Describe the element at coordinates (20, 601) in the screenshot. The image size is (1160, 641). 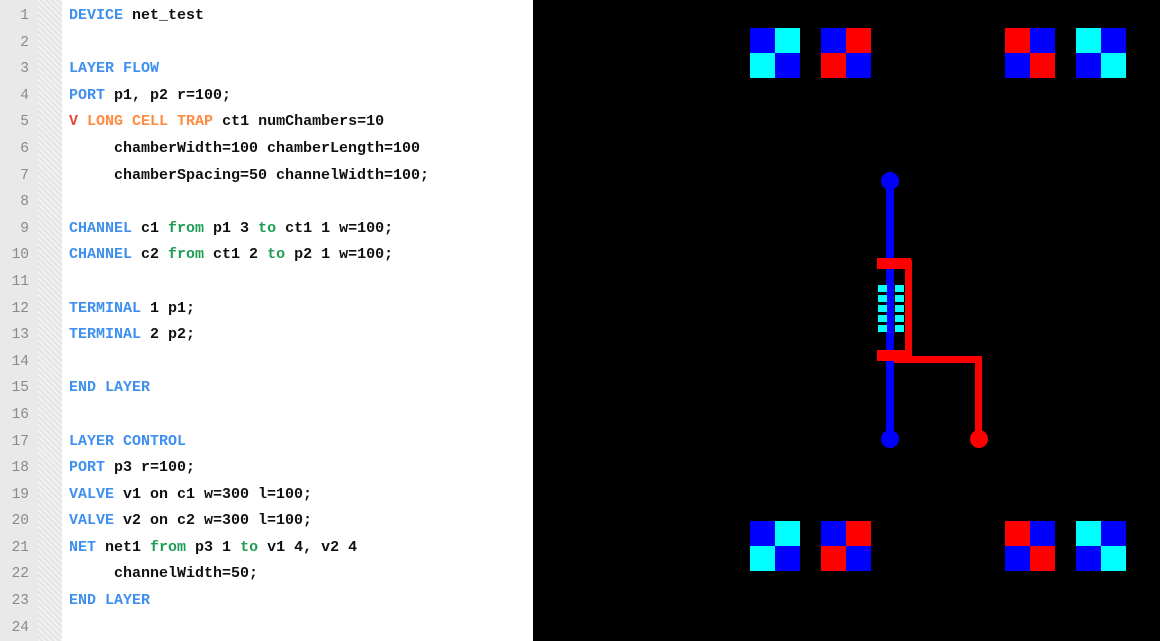
I see `line-number: 23` at that location.